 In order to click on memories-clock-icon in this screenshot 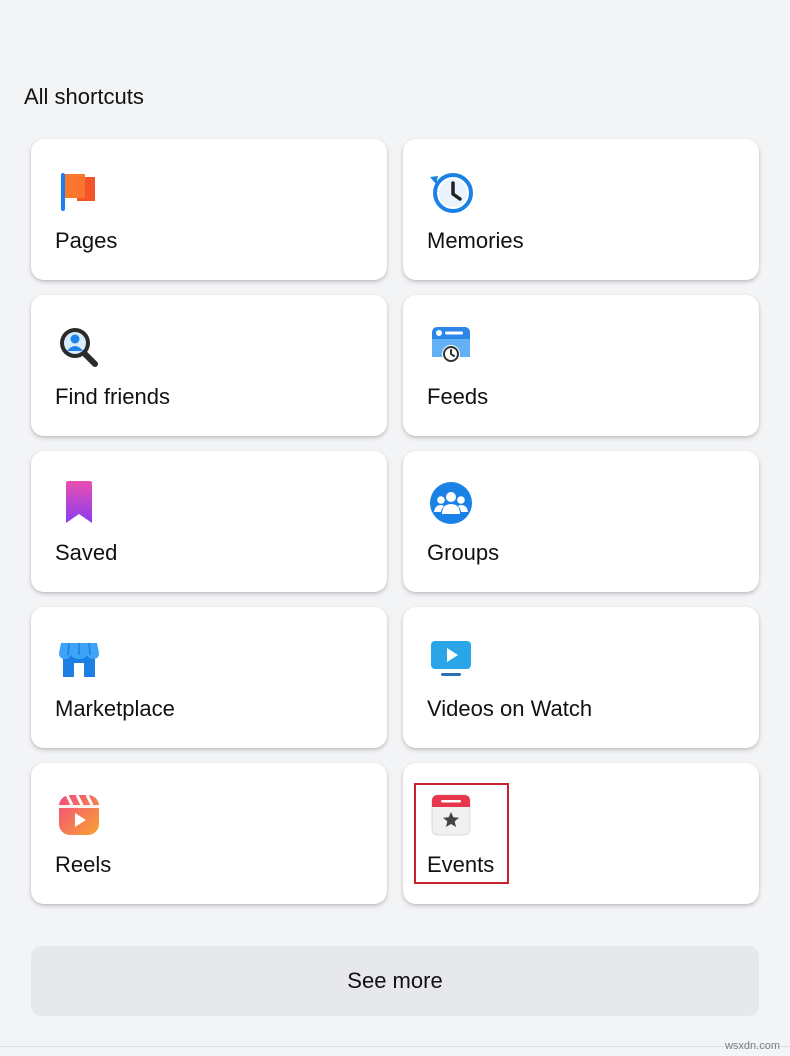, I will do `click(451, 191)`.